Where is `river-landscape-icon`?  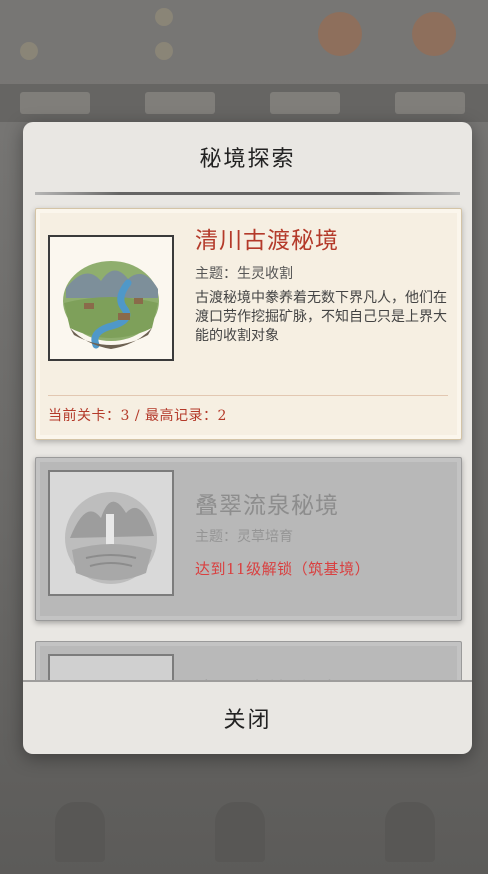 river-landscape-icon is located at coordinates (111, 305).